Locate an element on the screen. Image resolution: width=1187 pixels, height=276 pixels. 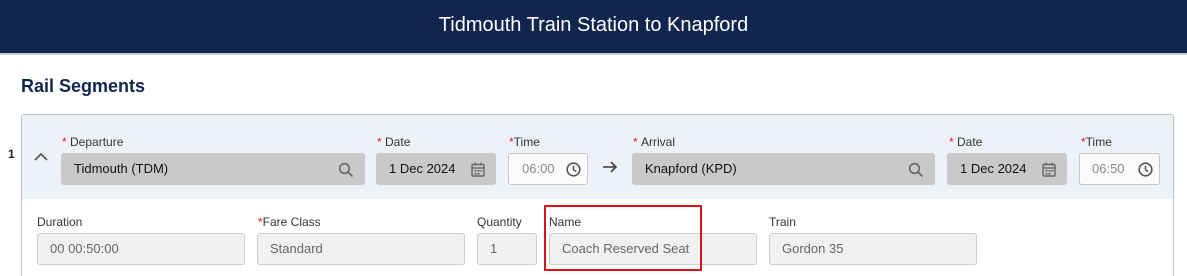
arrival-time-label-text: Time is located at coordinates (1098, 142).